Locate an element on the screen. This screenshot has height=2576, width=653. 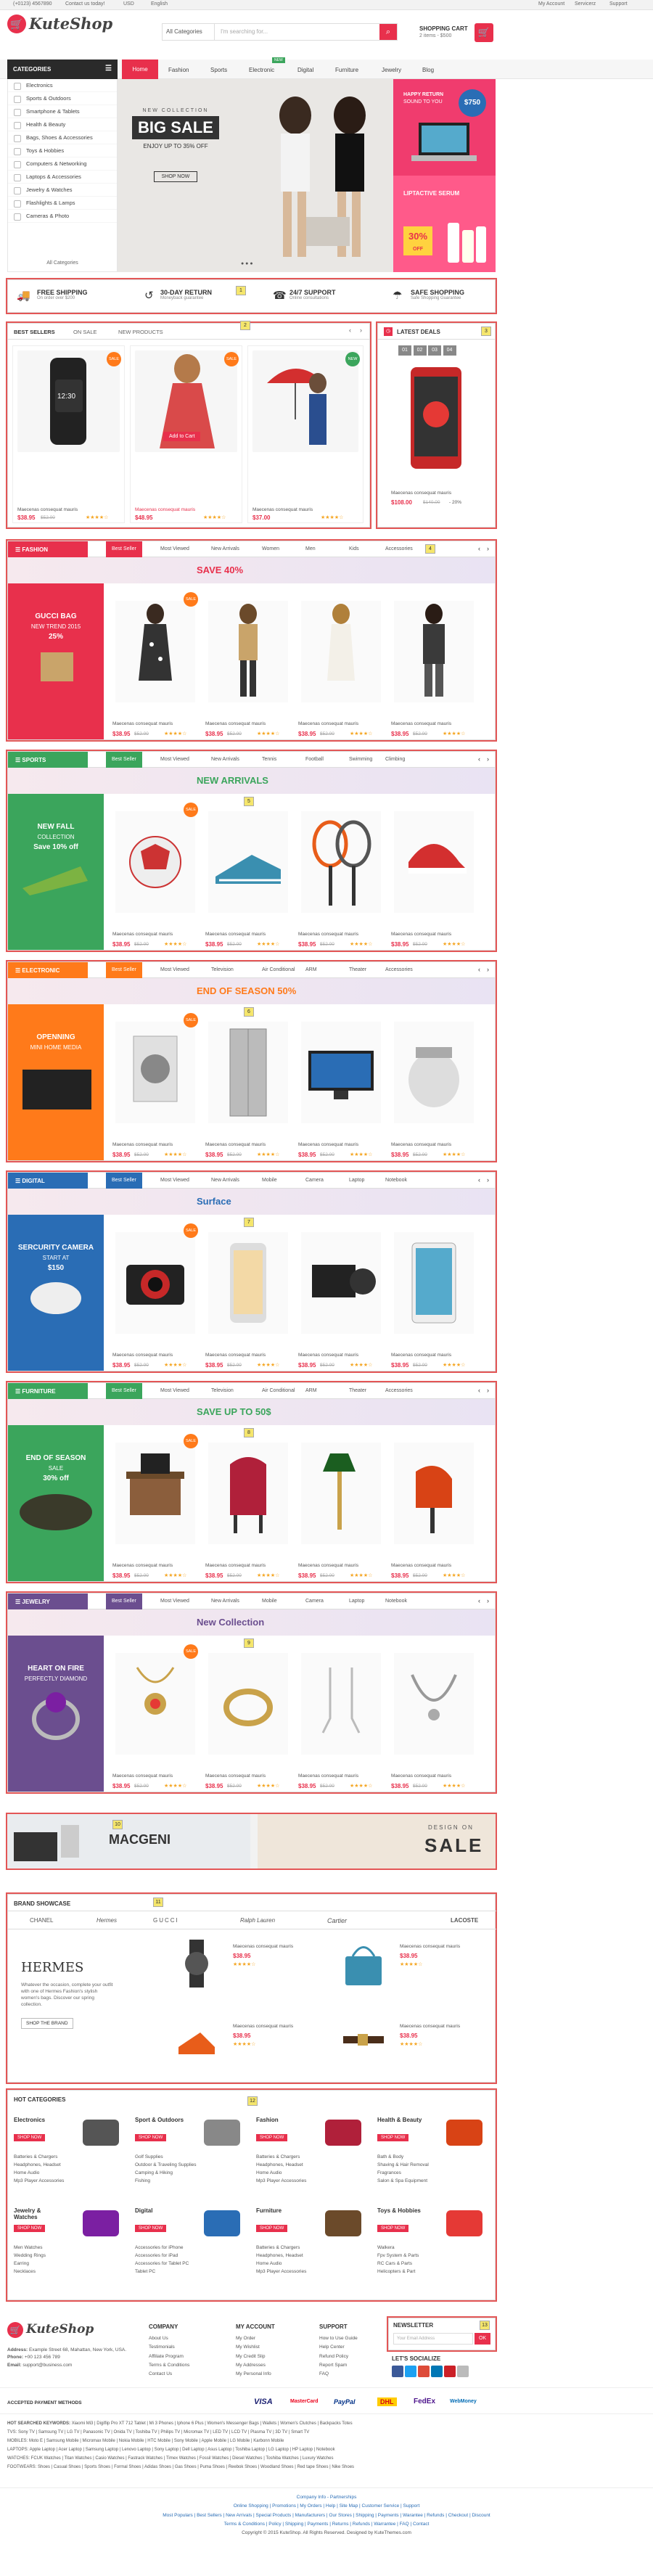
brand-shoes-image is located at coordinates (196, 2040).